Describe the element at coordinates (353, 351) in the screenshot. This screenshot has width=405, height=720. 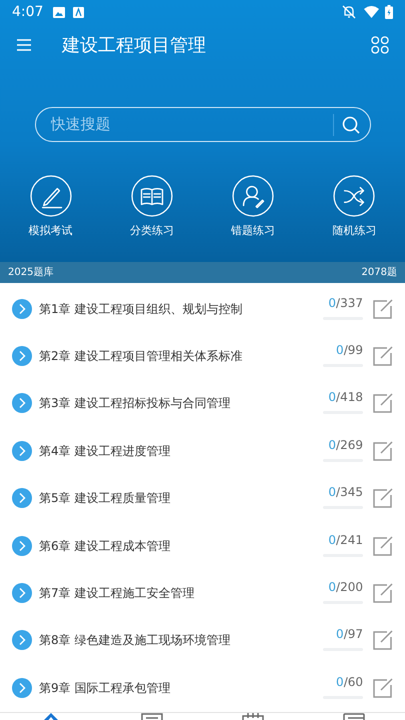
I see `total-count: /99` at that location.